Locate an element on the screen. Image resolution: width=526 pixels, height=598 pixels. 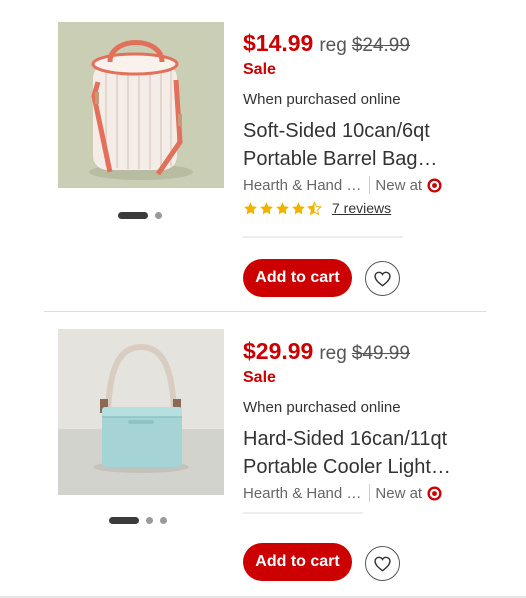
current-price: $14.99 is located at coordinates (278, 43).